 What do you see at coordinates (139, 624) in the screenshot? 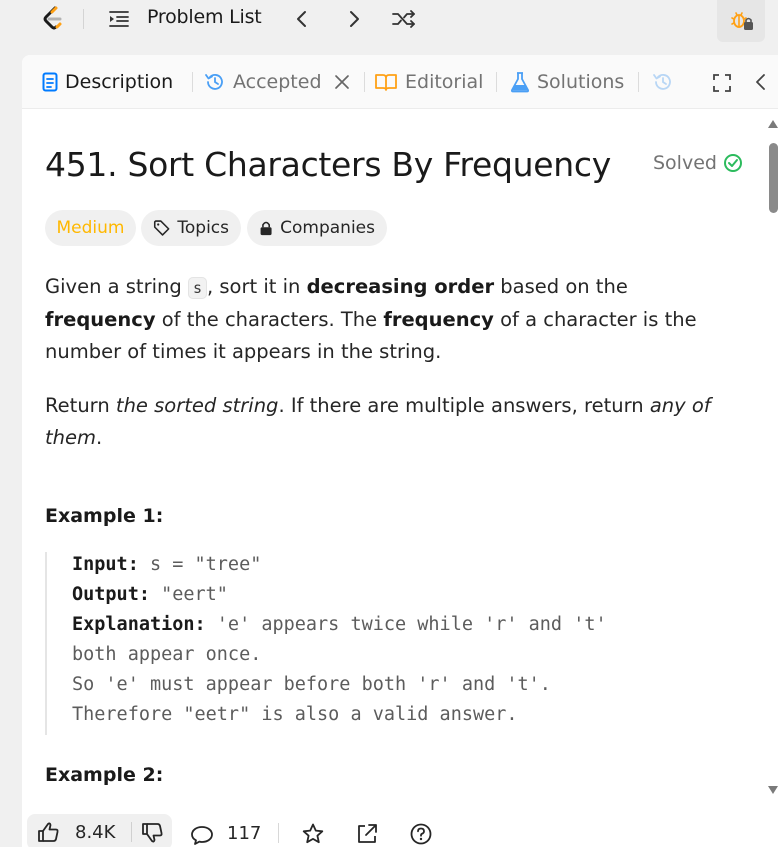
I see `explanation-label: Explanation:` at bounding box center [139, 624].